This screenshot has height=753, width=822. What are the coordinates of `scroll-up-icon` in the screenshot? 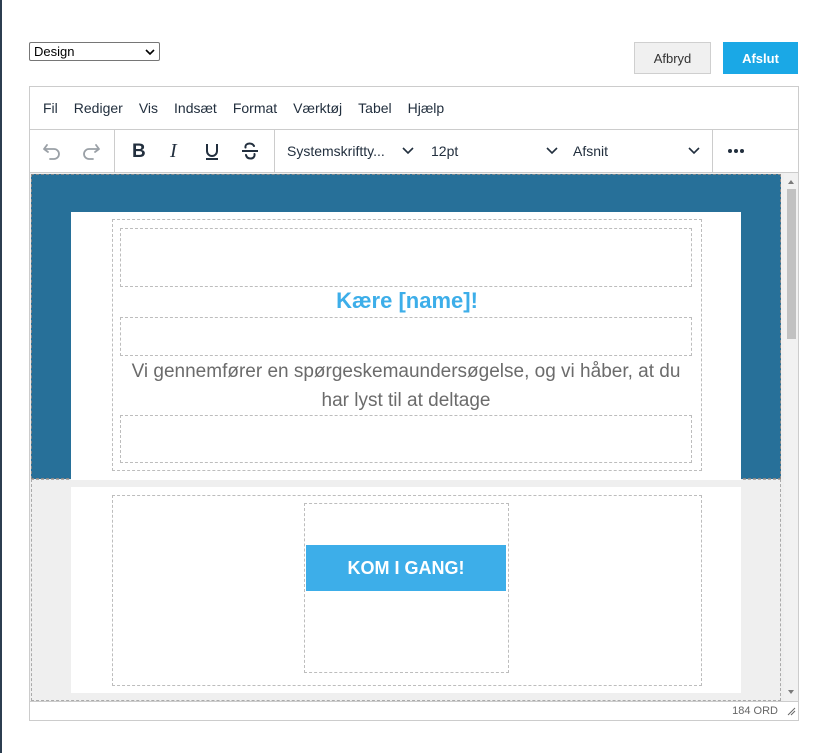 It's located at (791, 182).